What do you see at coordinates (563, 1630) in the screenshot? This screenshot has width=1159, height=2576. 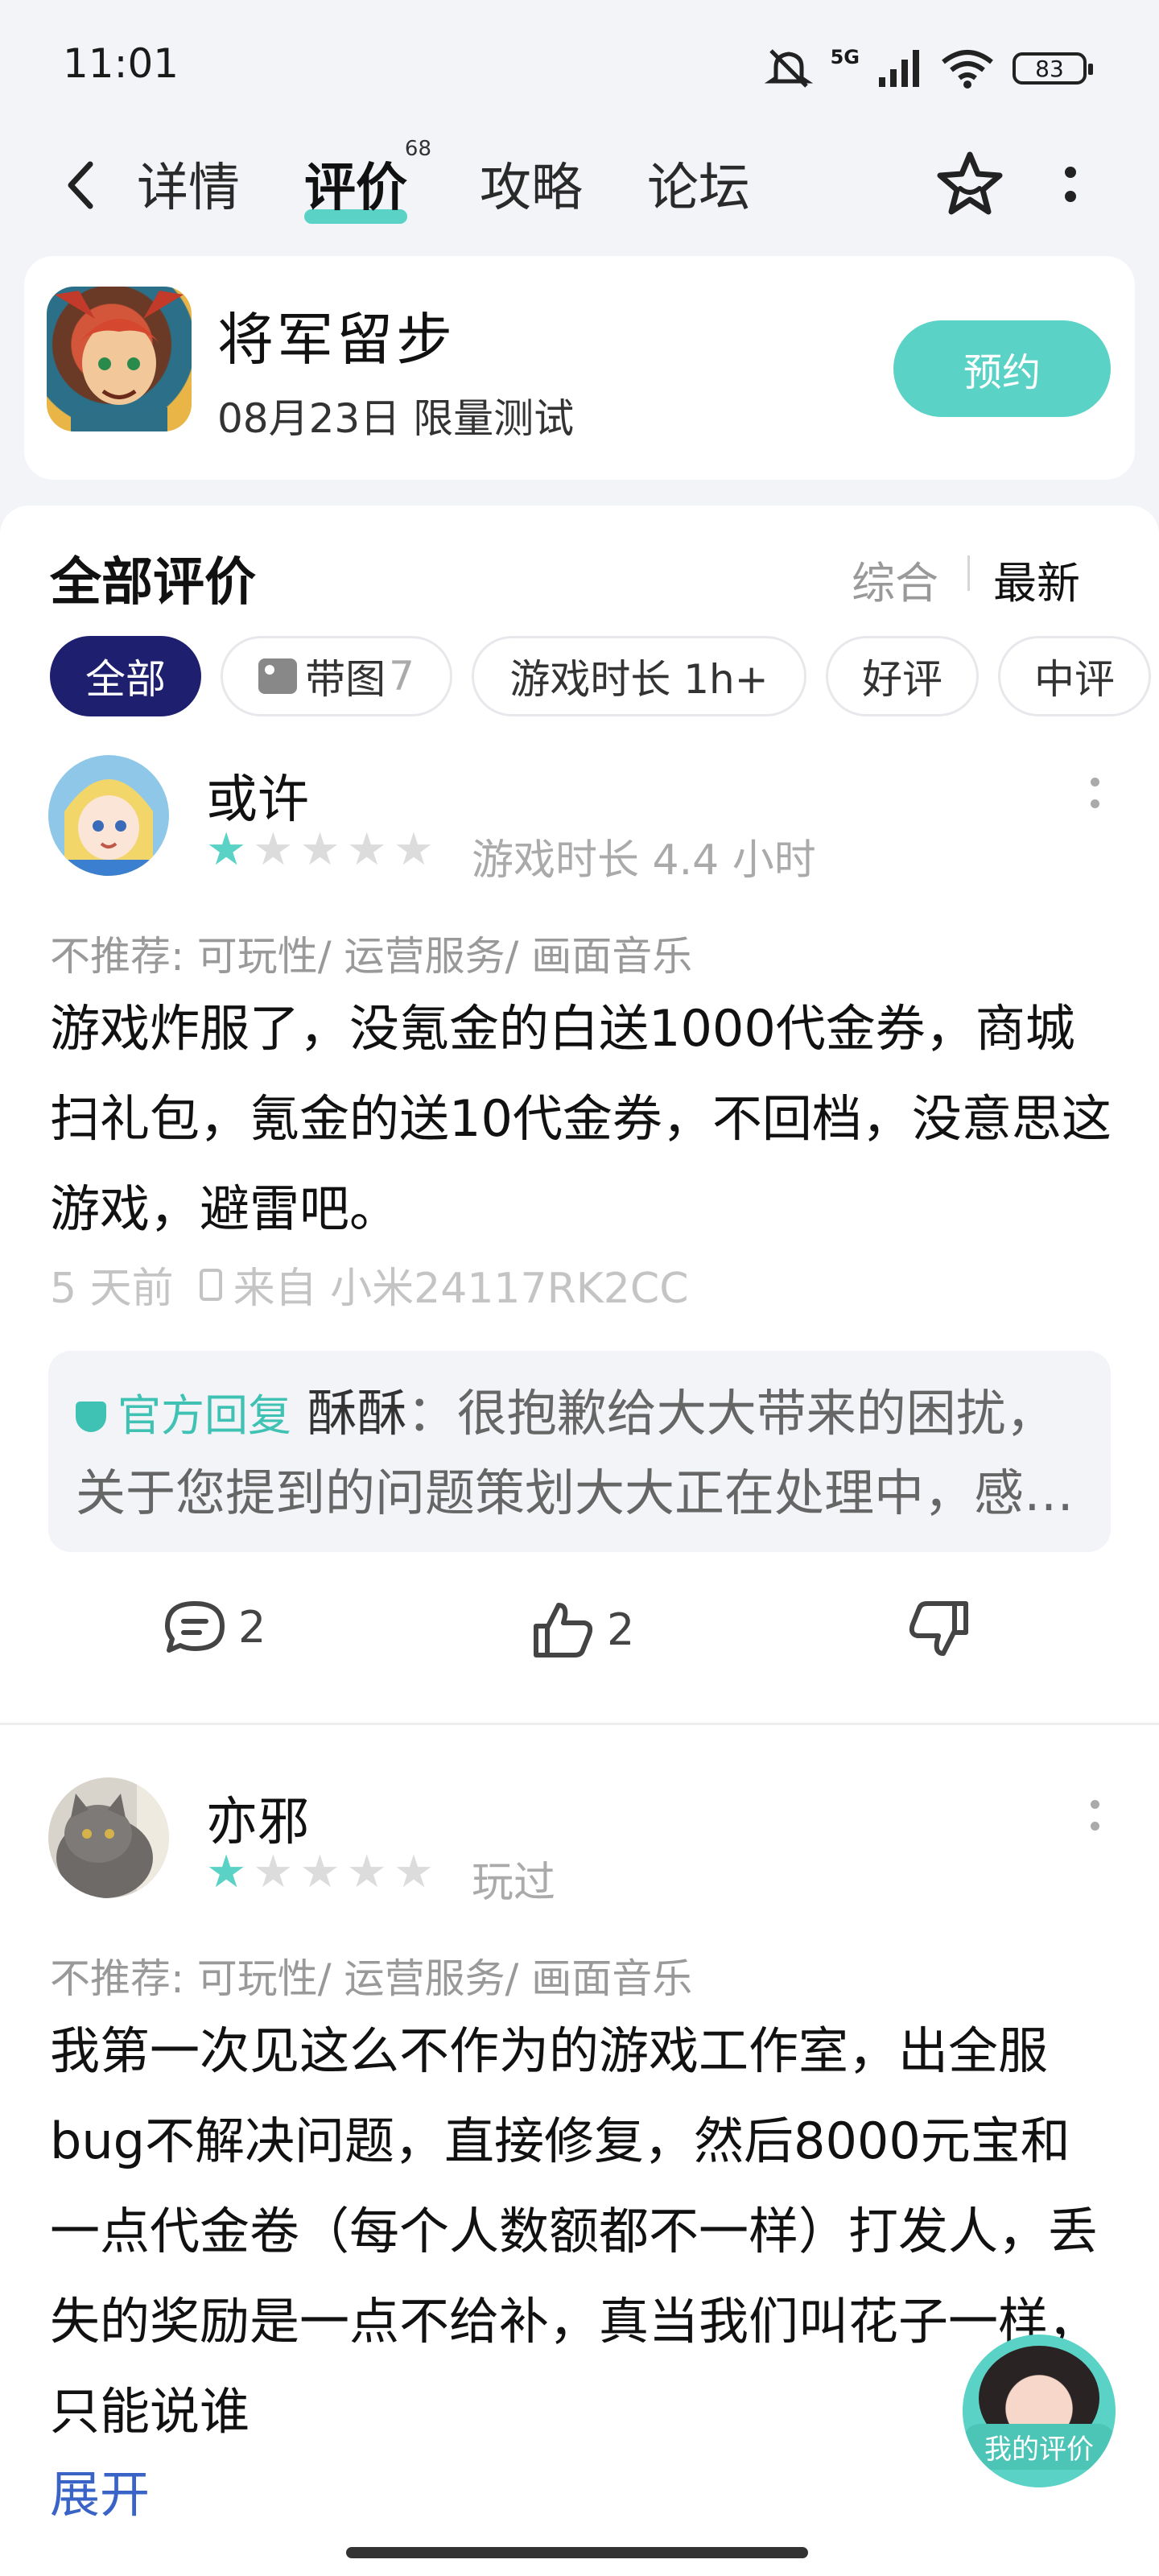 I see `thumbs-up-icon` at bounding box center [563, 1630].